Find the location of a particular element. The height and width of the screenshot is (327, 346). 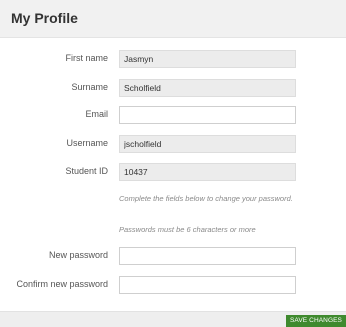

save-changes-button: SAVE CHANGES is located at coordinates (316, 321).